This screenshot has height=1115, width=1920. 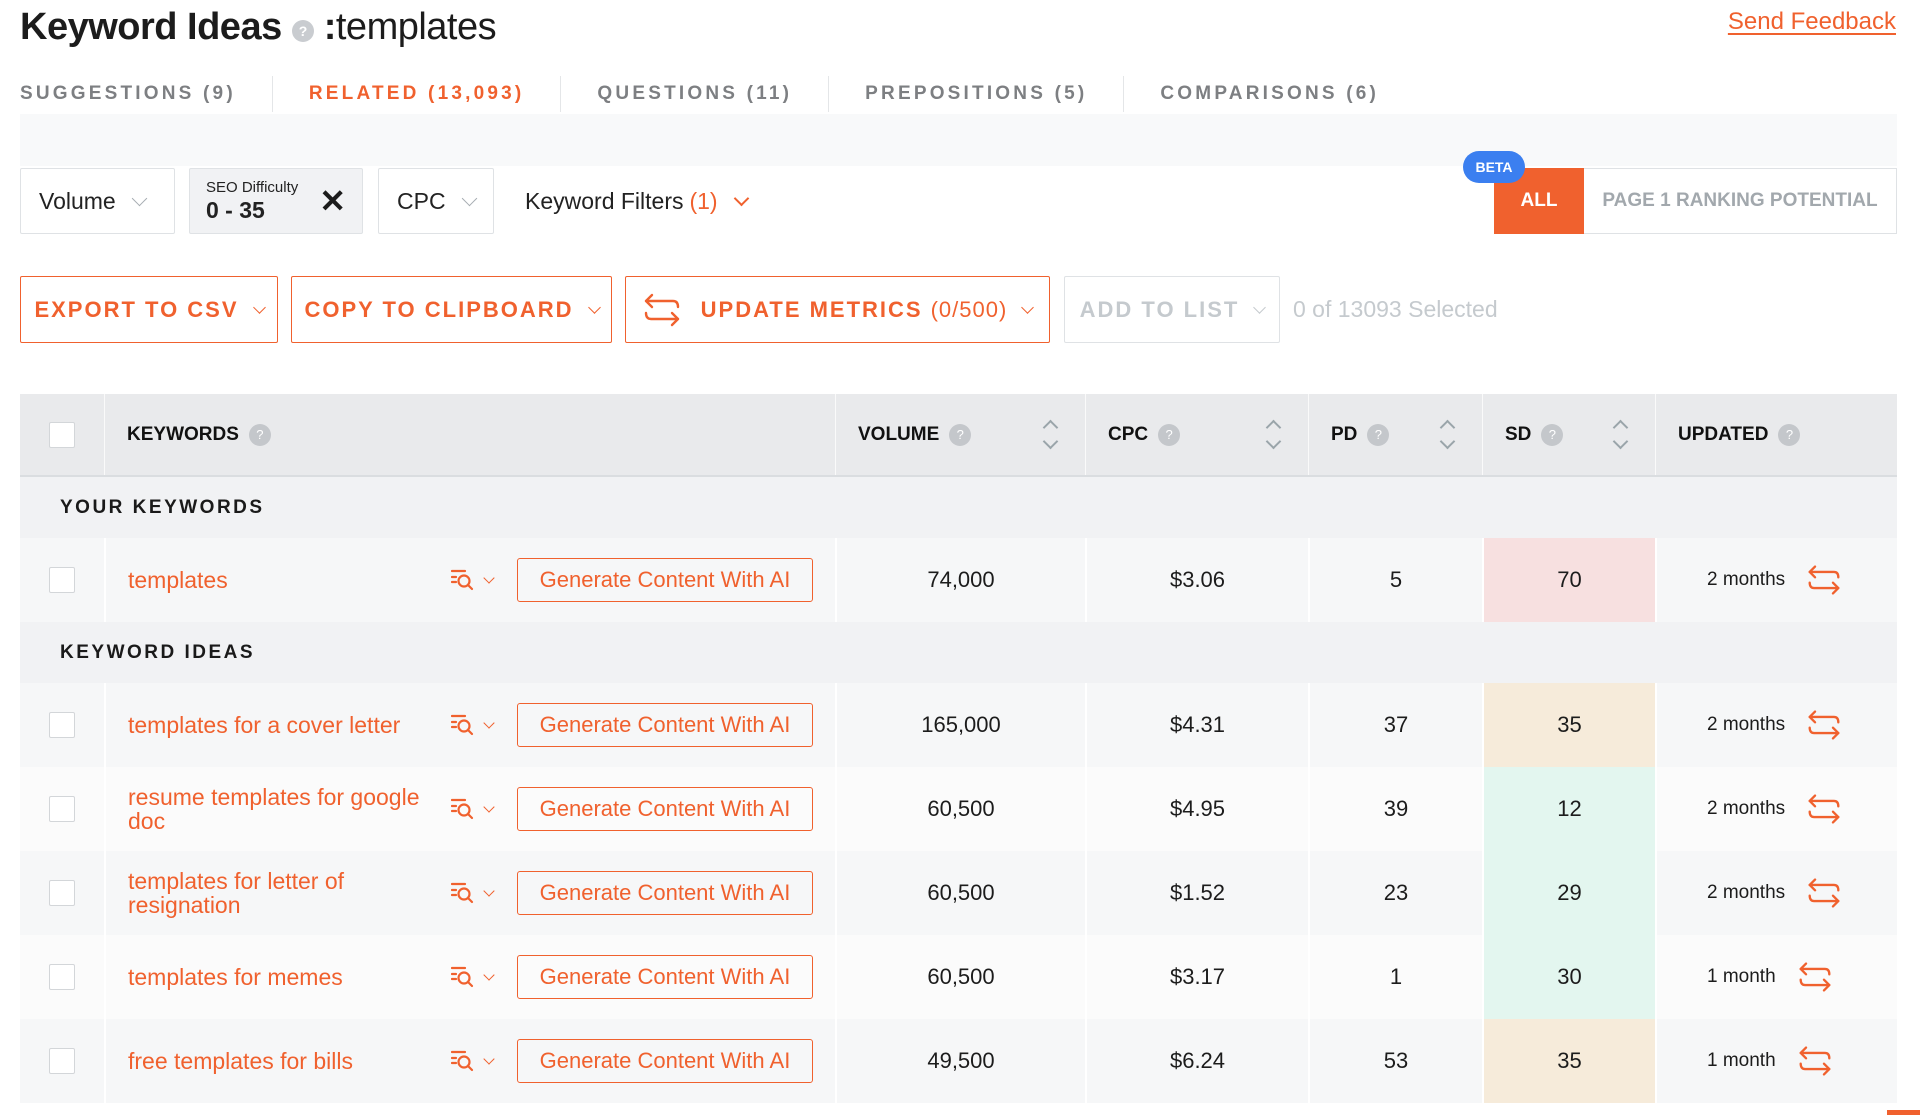 What do you see at coordinates (278, 1061) in the screenshot?
I see `keyword-link: free templates for bills` at bounding box center [278, 1061].